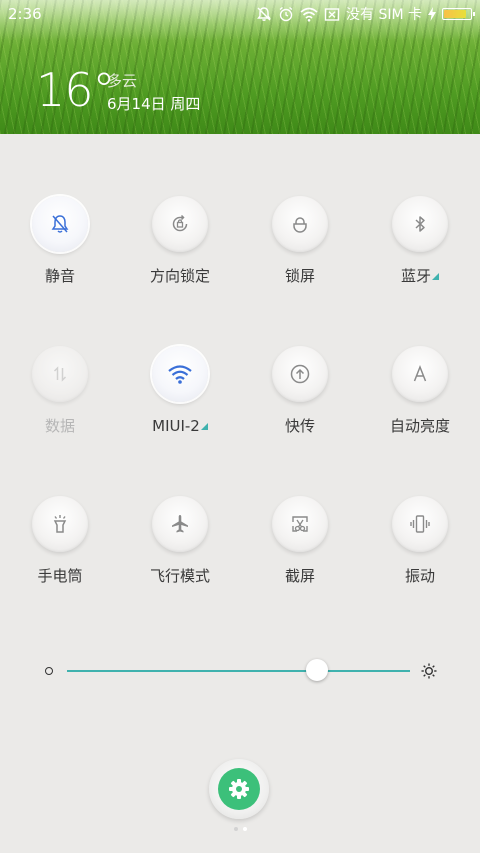 The width and height of the screenshot is (480, 853). I want to click on rotation-lock-icon, so click(180, 223).